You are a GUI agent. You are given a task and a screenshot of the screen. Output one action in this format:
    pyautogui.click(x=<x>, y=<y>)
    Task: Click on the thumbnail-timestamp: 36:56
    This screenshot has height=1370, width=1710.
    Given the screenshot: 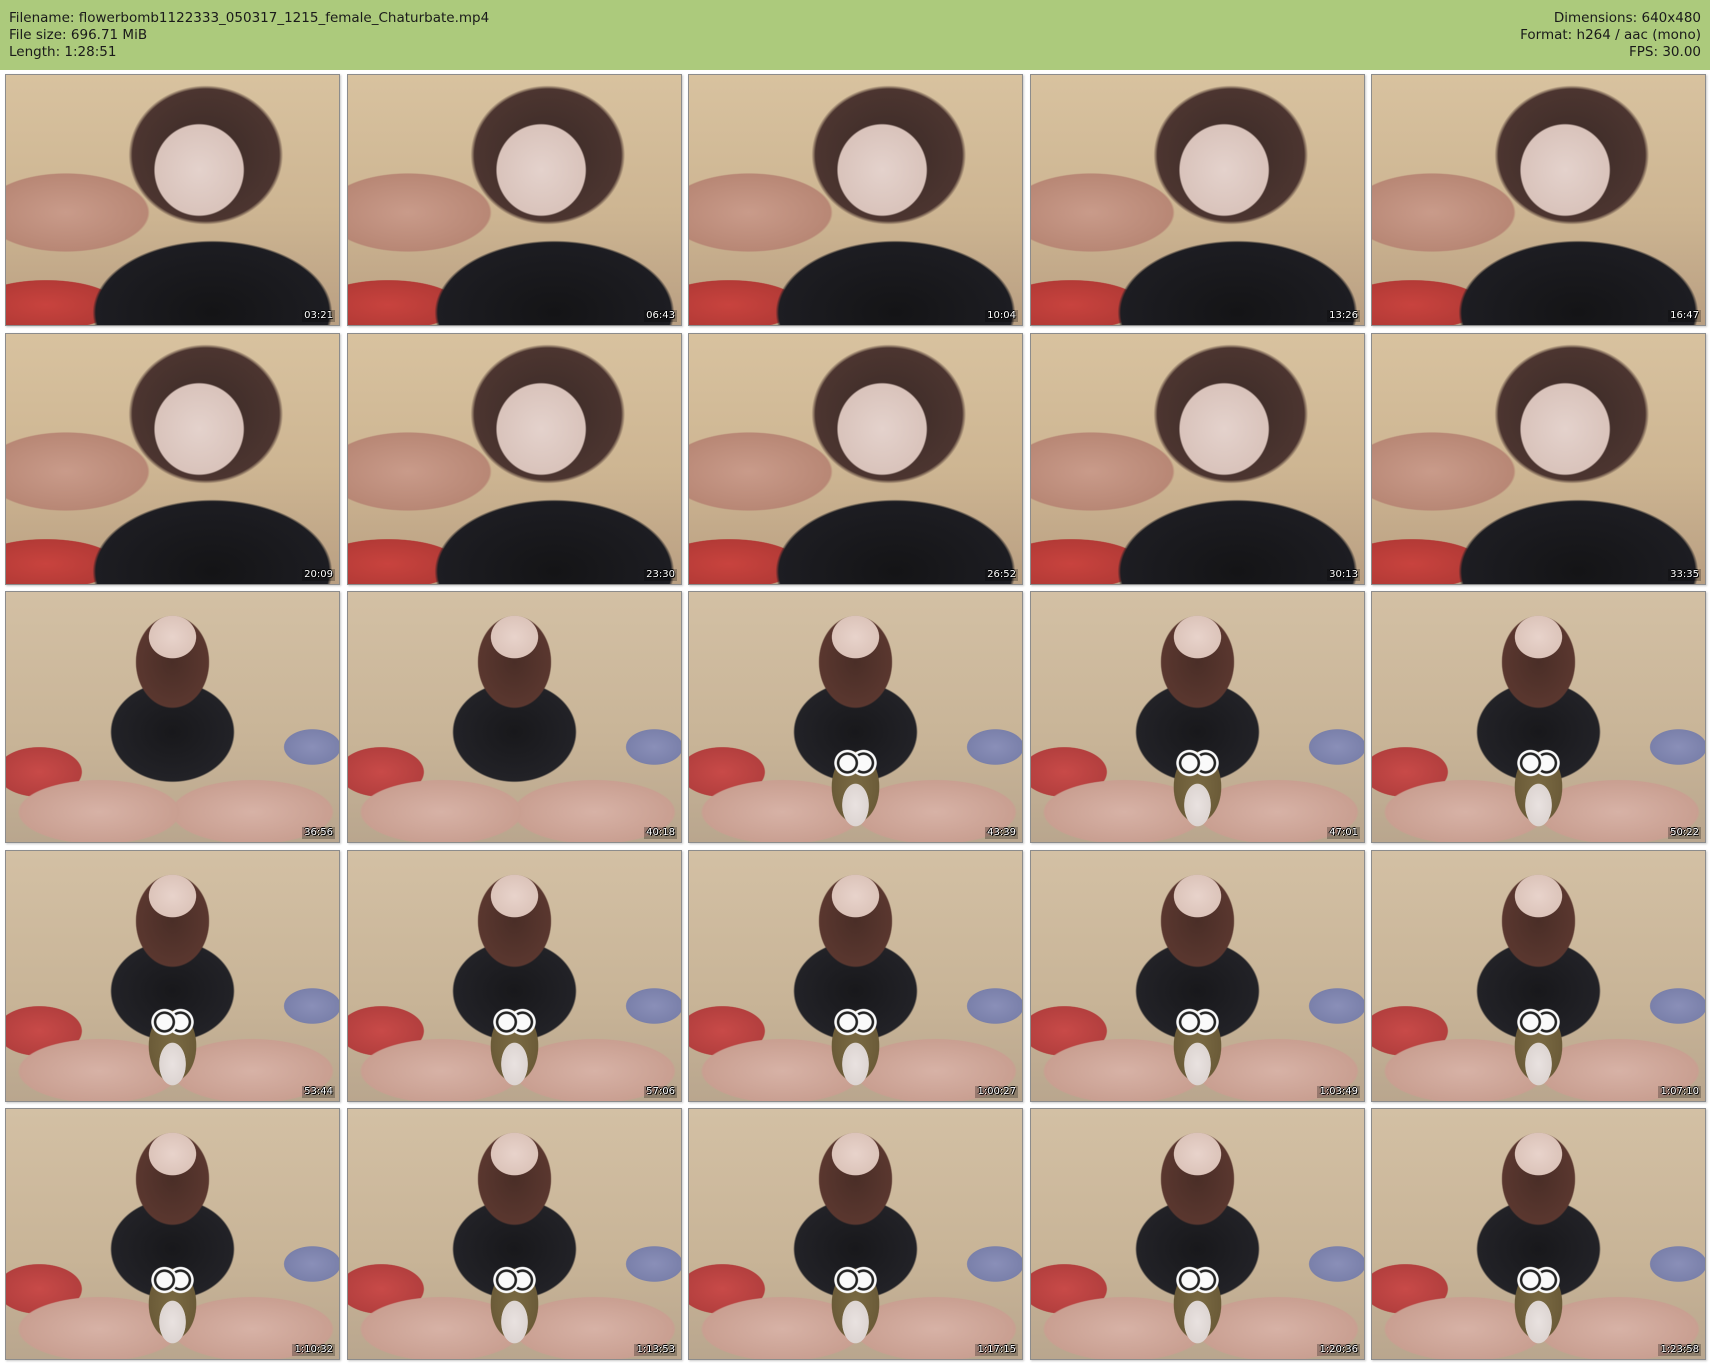 What is the action you would take?
    pyautogui.click(x=318, y=833)
    